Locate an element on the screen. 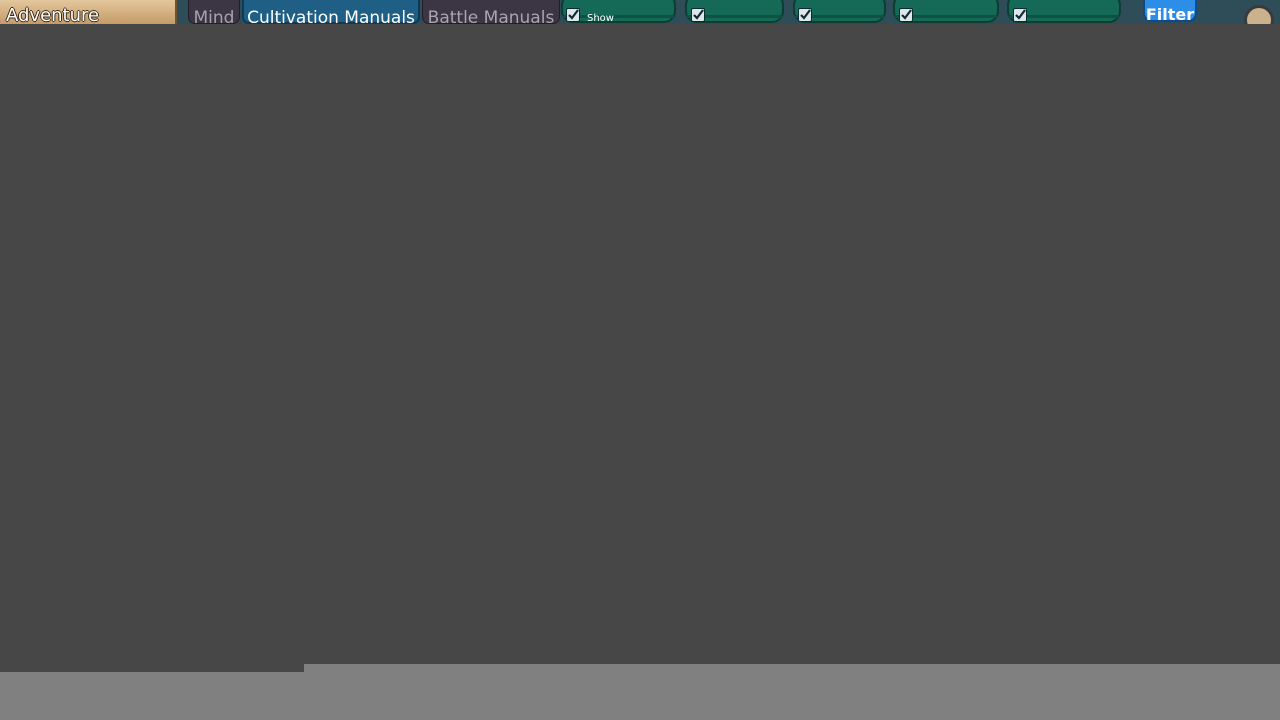  bottom-bar is located at coordinates (640, 692).